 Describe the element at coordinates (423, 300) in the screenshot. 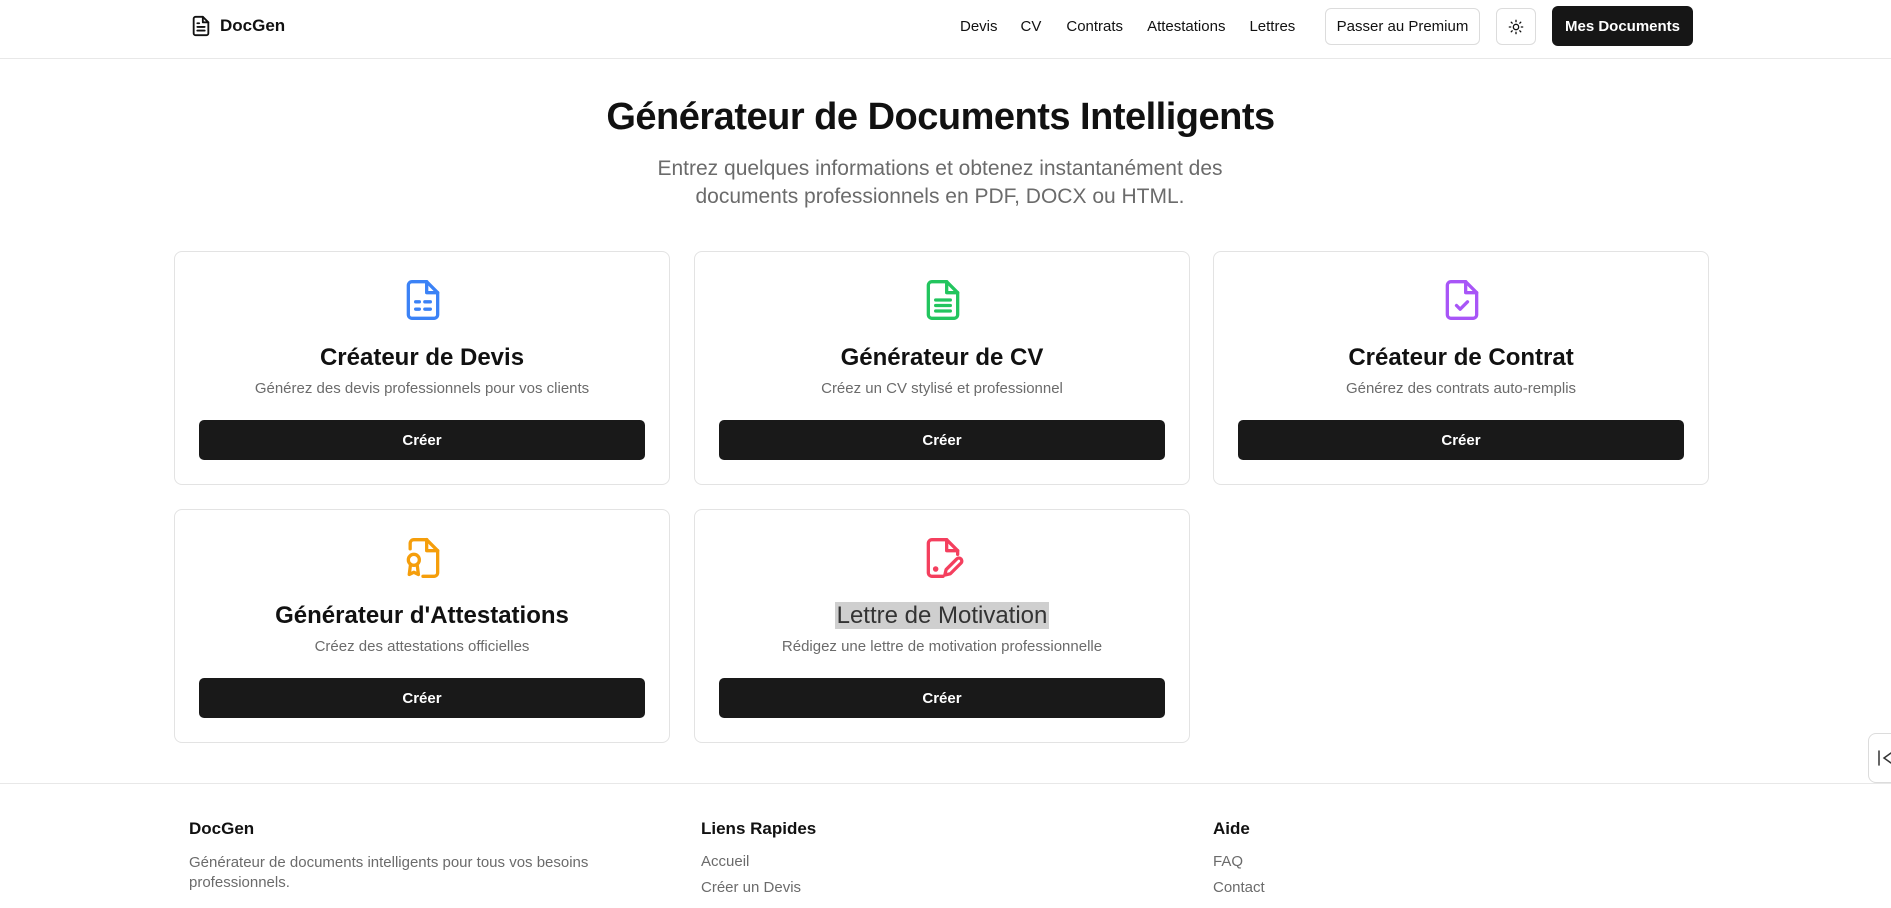

I see `invoice-icon` at that location.